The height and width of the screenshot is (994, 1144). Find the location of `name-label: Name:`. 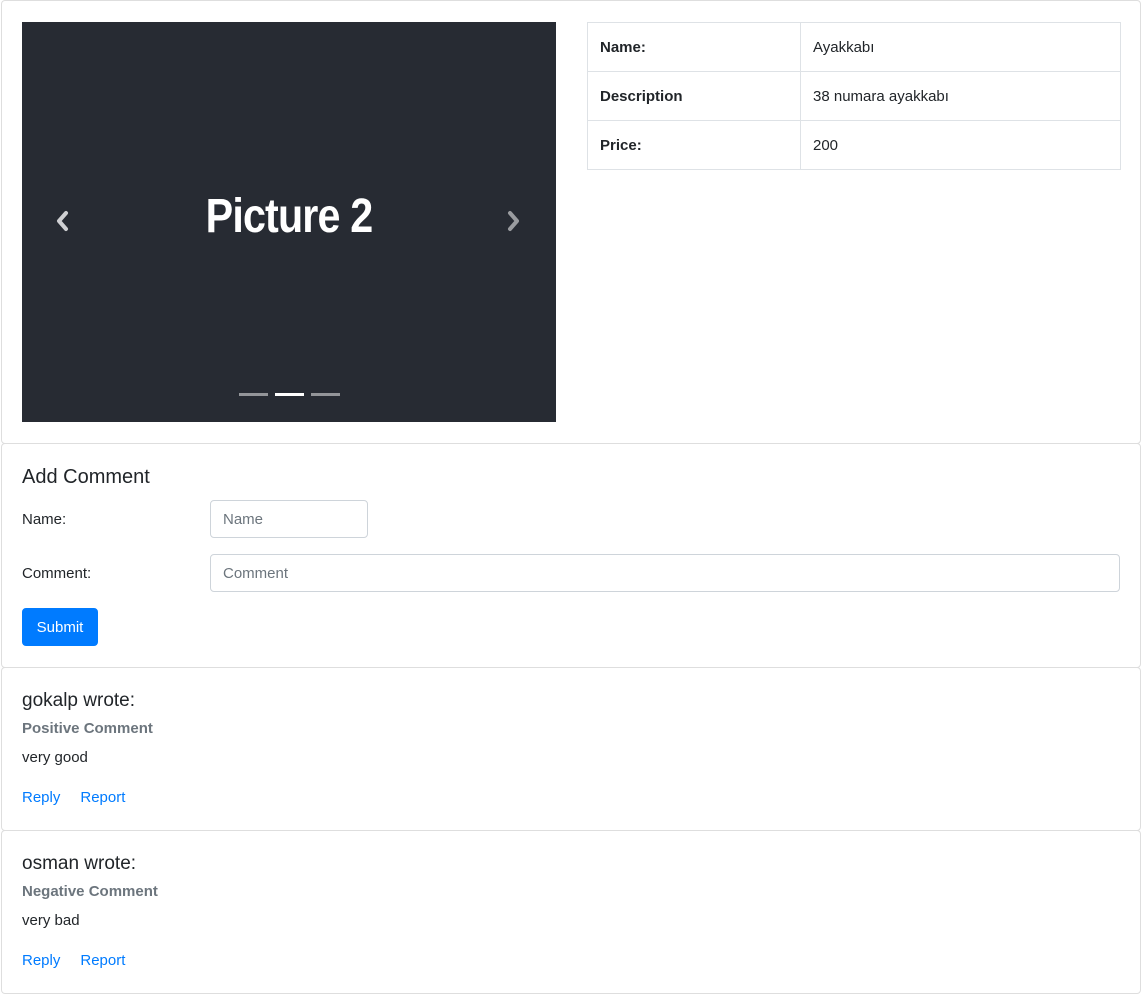

name-label: Name: is located at coordinates (44, 519).